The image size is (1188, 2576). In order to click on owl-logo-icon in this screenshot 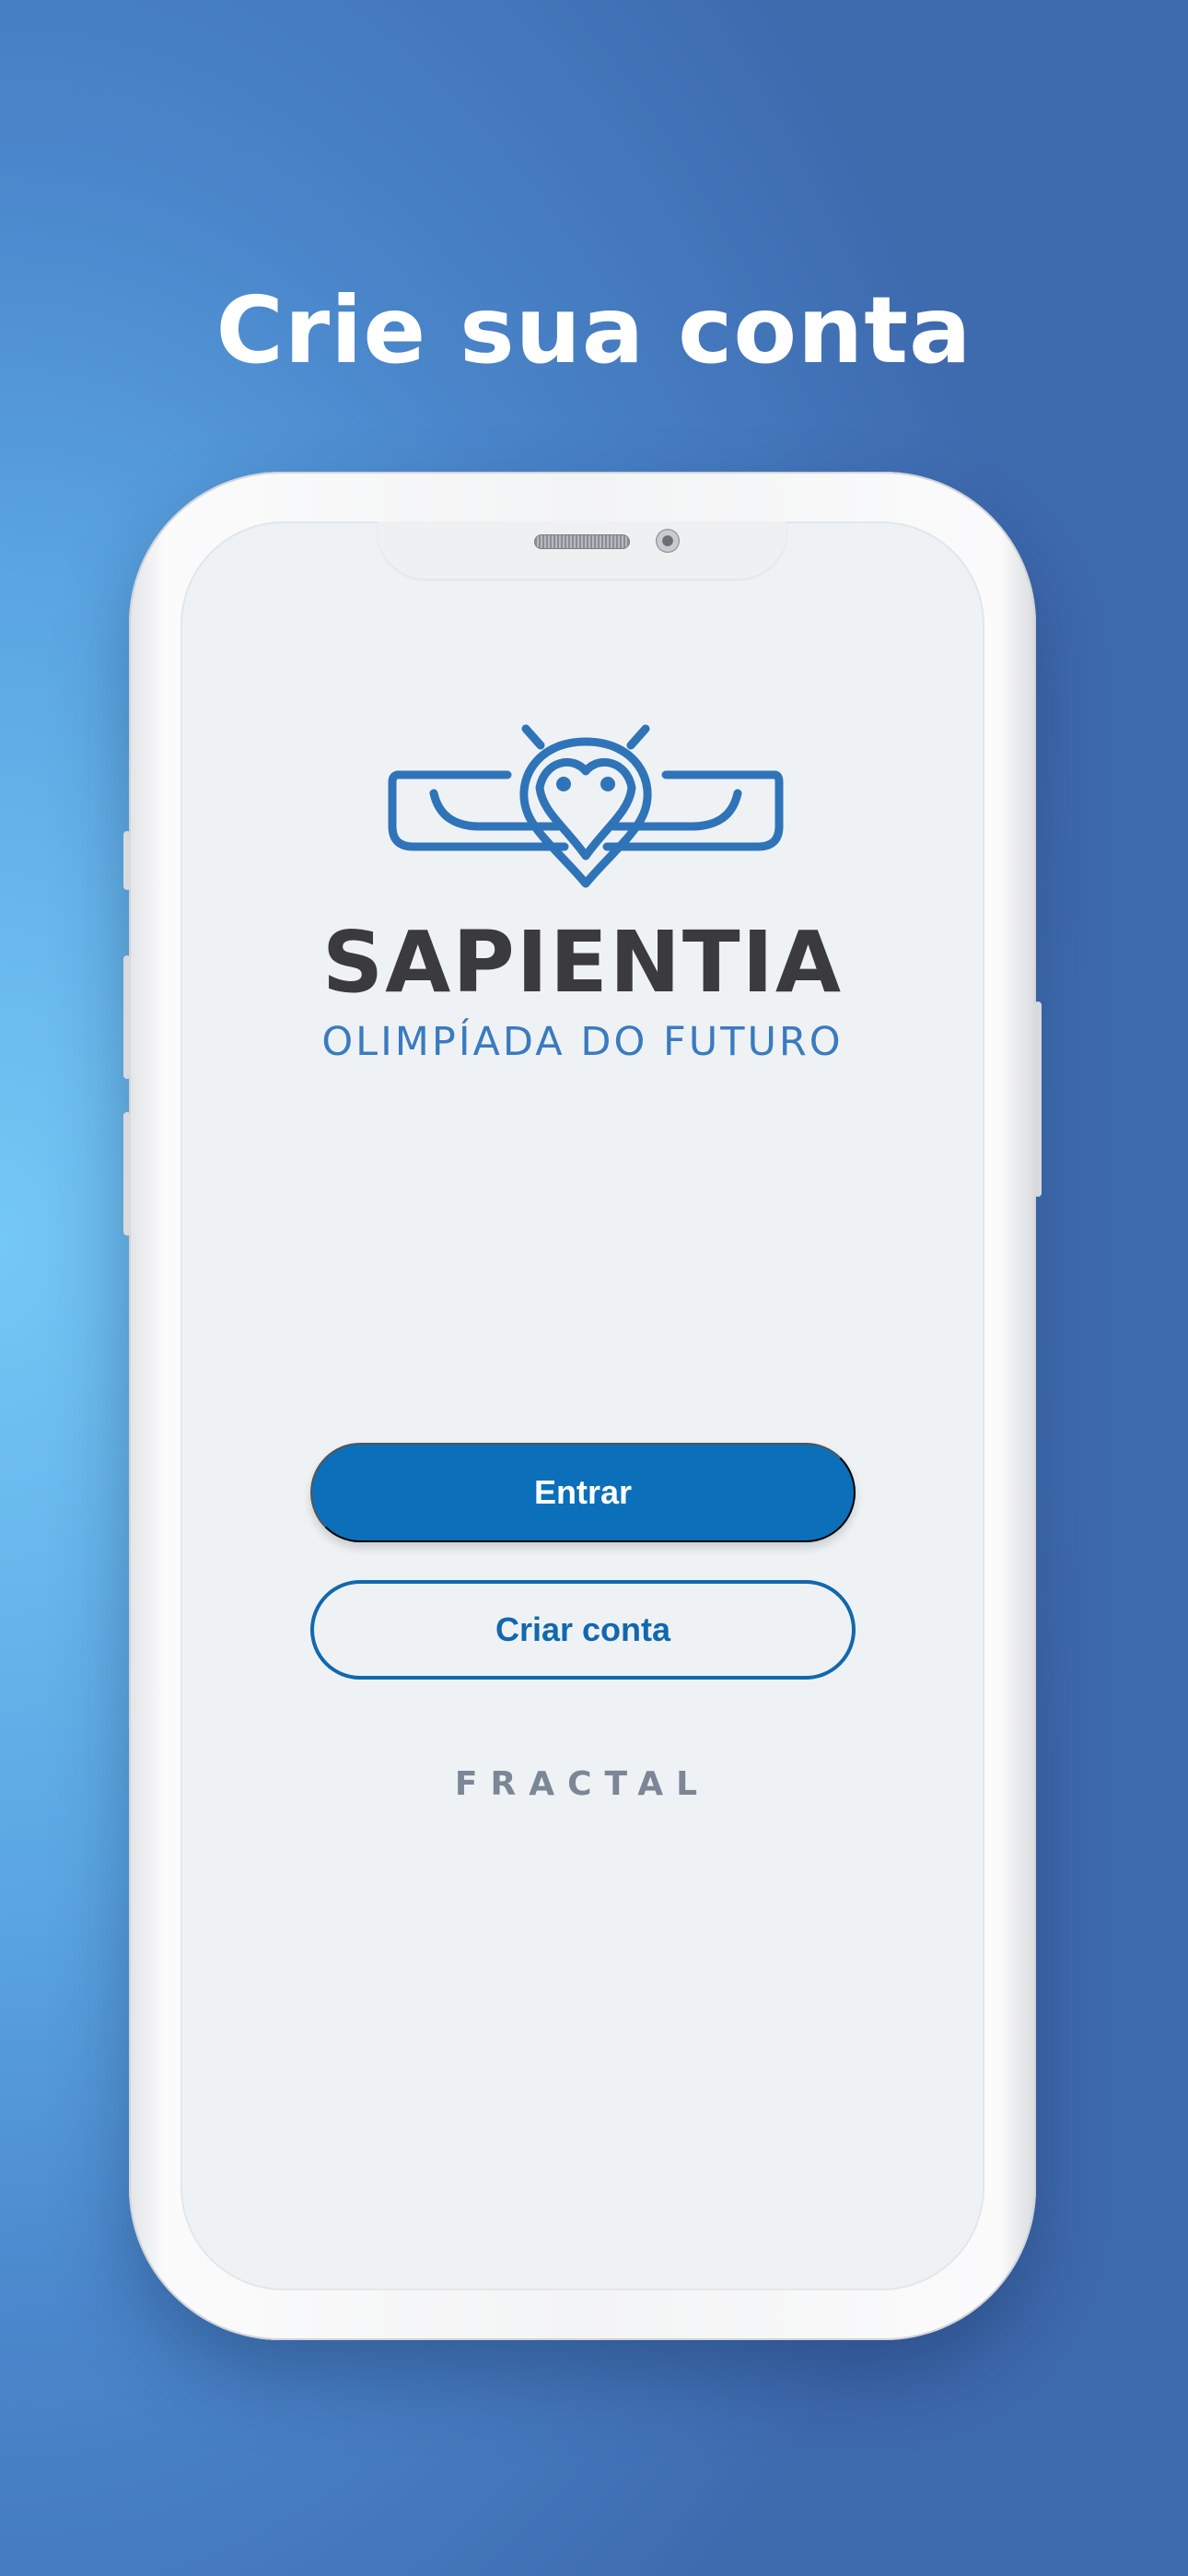, I will do `click(586, 806)`.